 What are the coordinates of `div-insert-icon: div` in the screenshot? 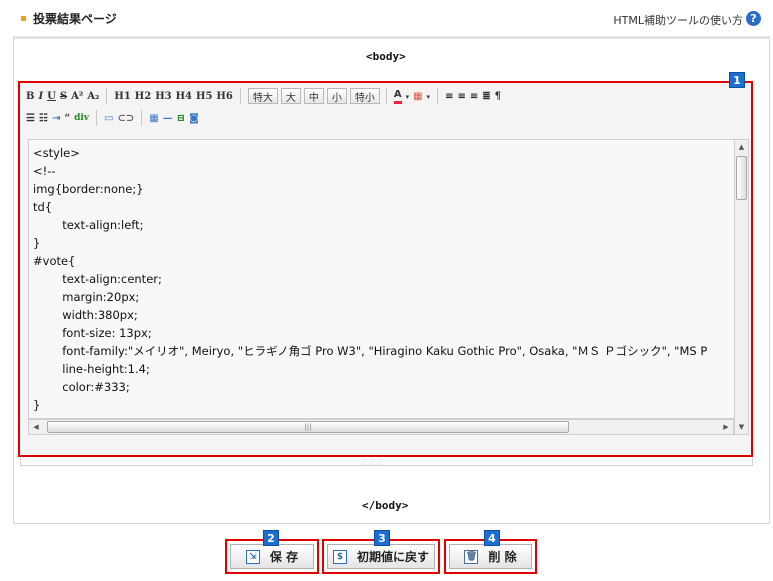 It's located at (81, 118).